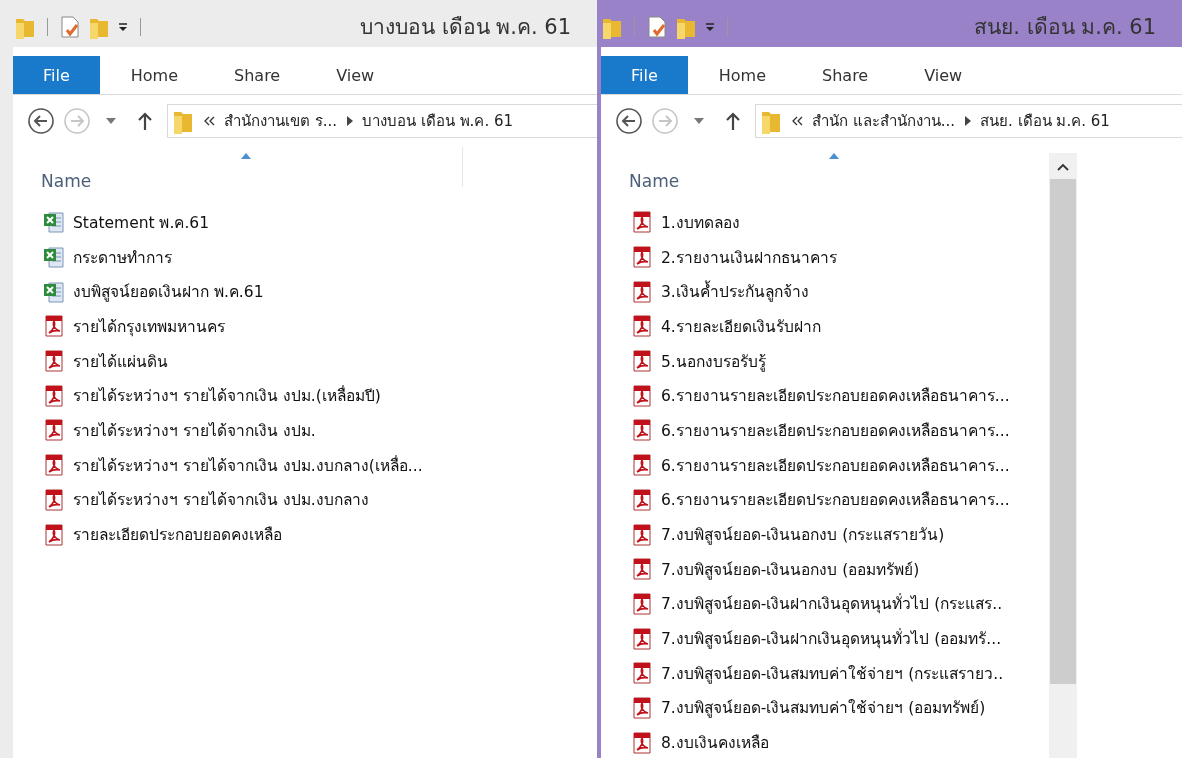  What do you see at coordinates (840, 292) in the screenshot?
I see `file-item: 3.เงินค้ำประกันลูกจ้าง` at bounding box center [840, 292].